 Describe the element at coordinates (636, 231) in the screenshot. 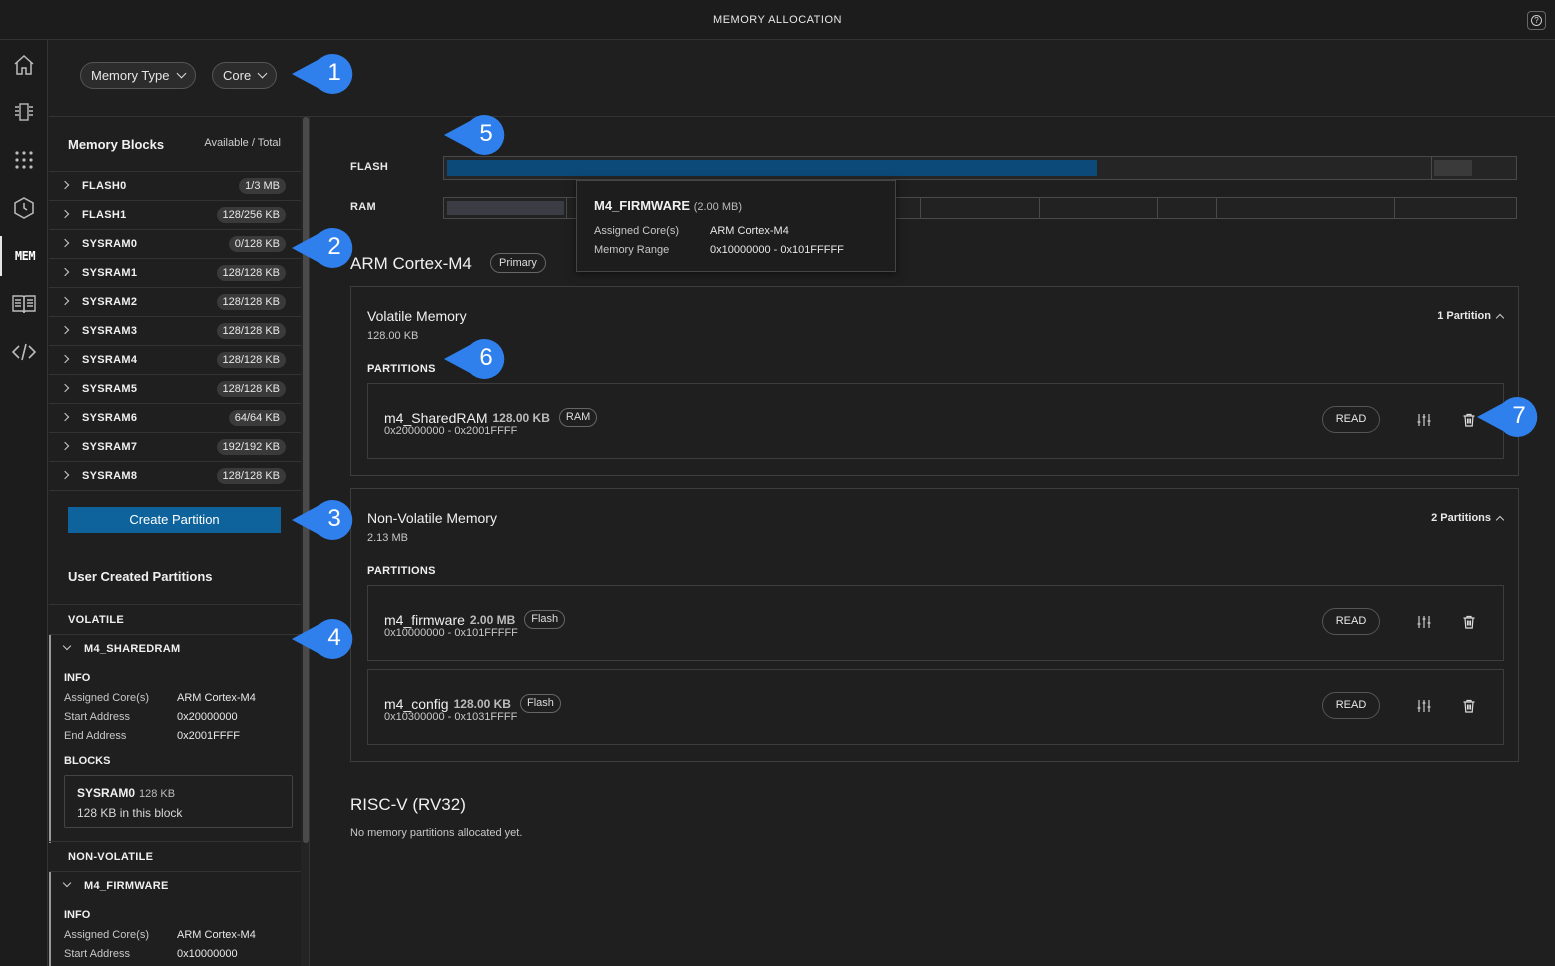

I see `tooltip-assigned-key: Assigned Core(s)` at that location.